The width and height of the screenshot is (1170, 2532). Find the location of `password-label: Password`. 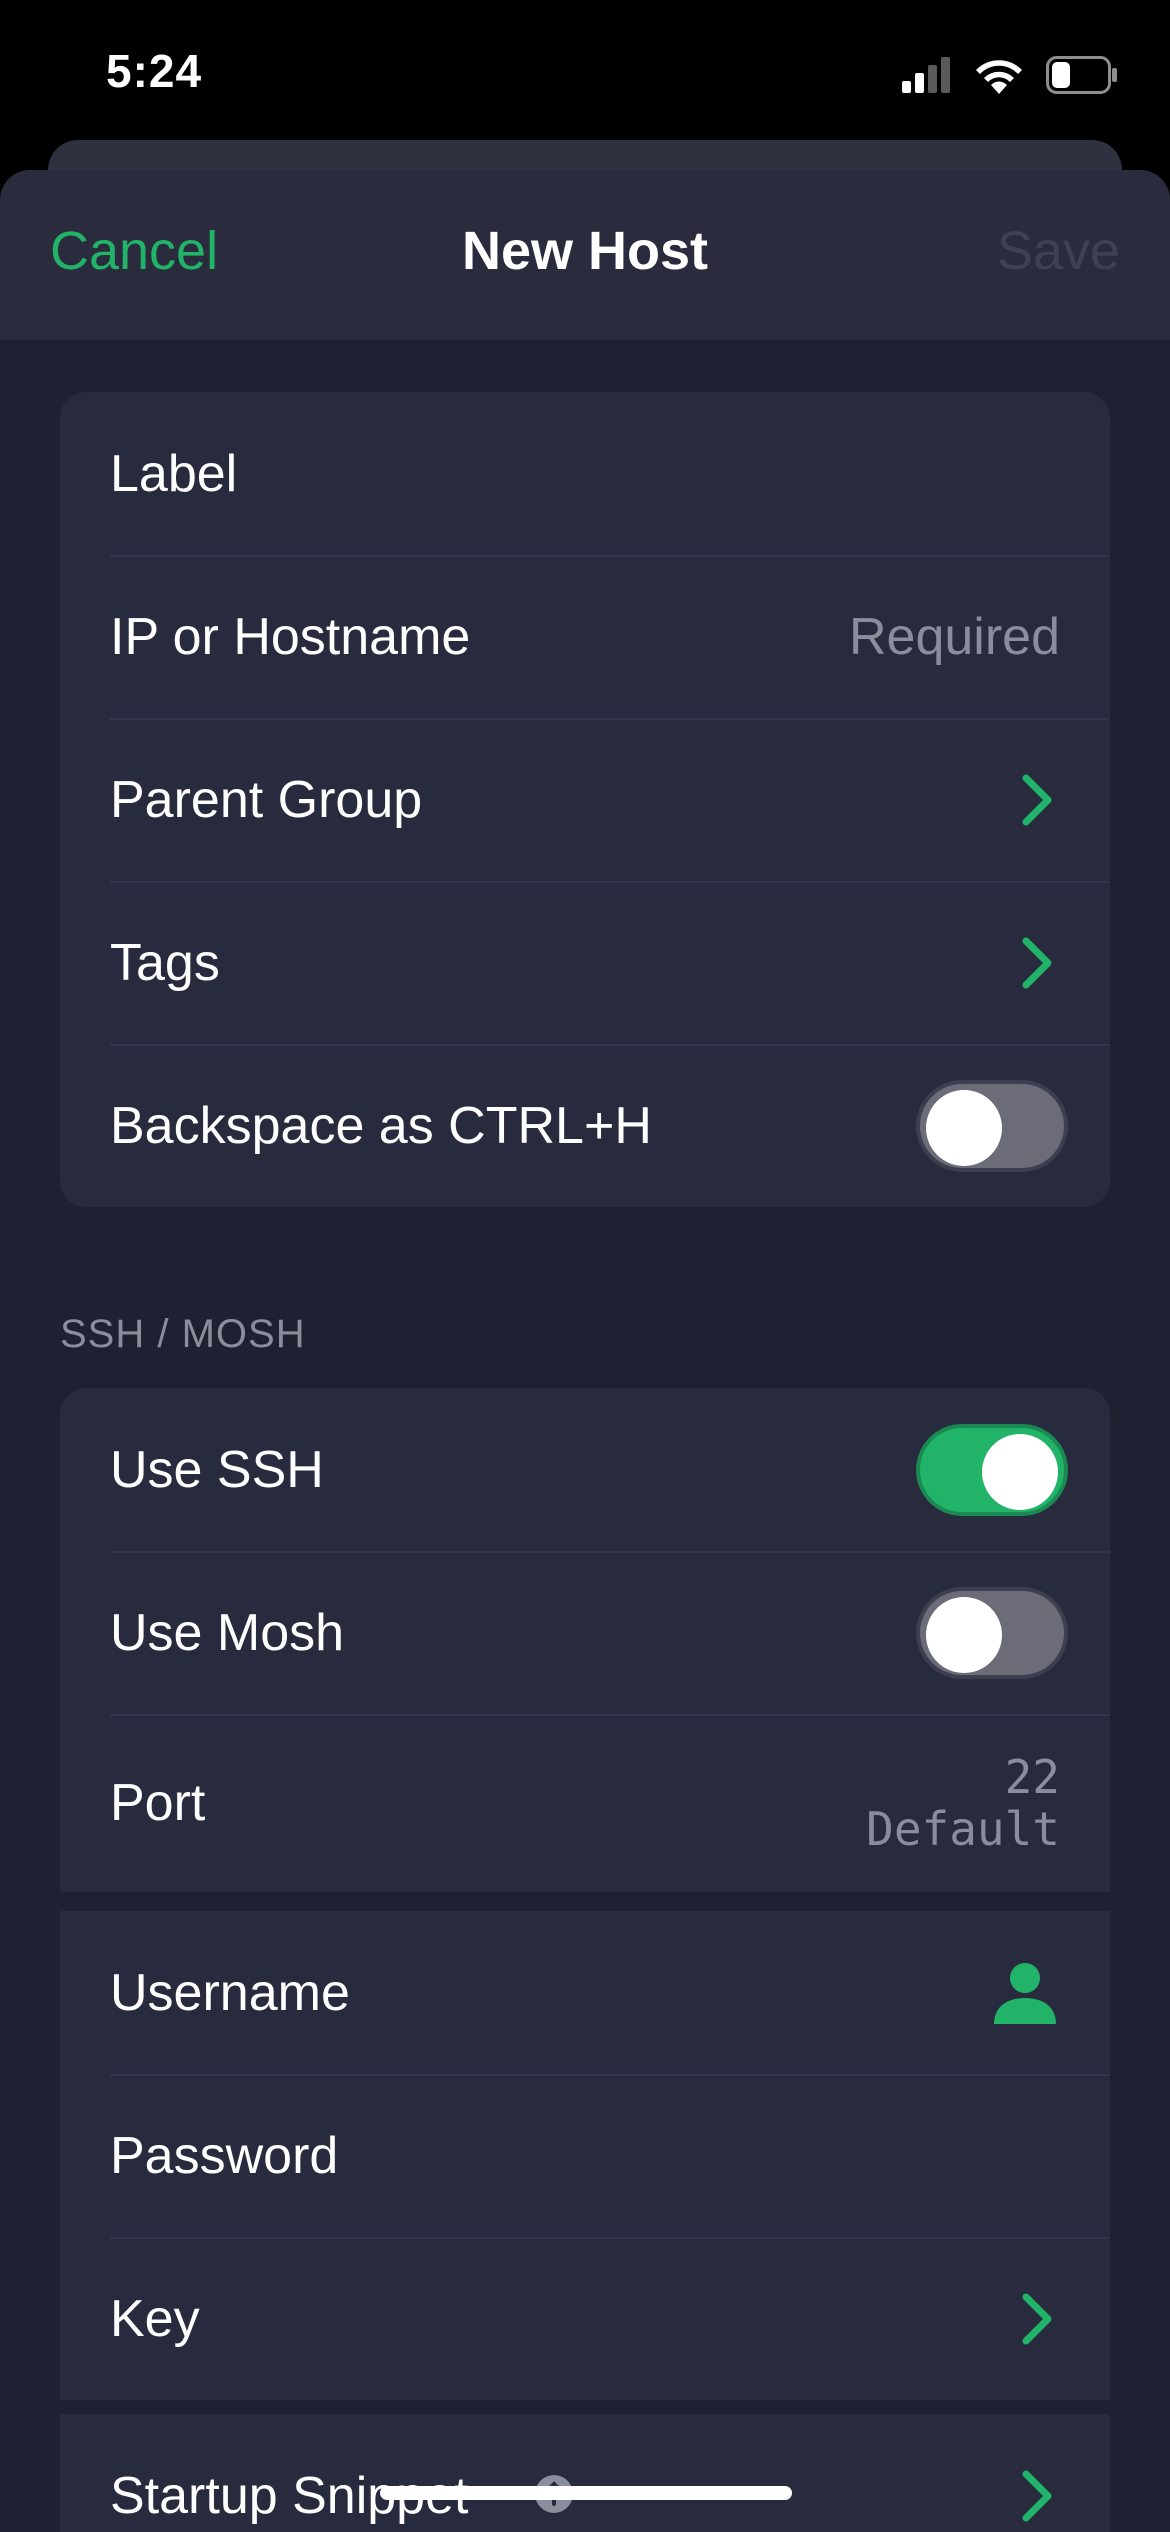

password-label: Password is located at coordinates (224, 2155).